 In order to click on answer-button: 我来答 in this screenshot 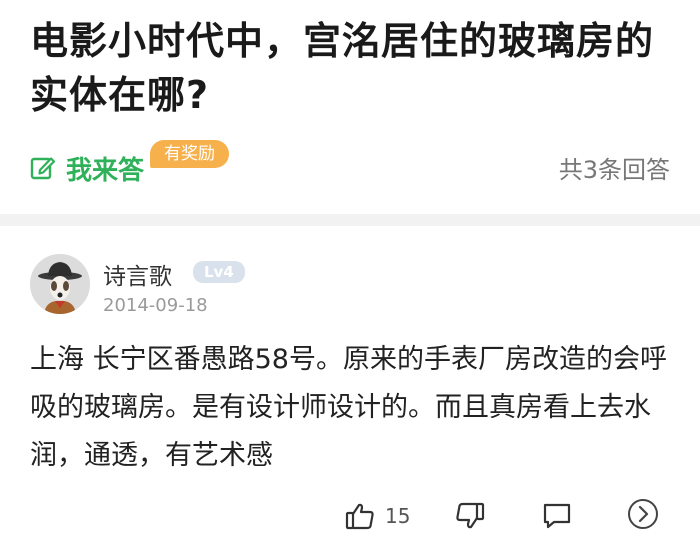, I will do `click(87, 168)`.